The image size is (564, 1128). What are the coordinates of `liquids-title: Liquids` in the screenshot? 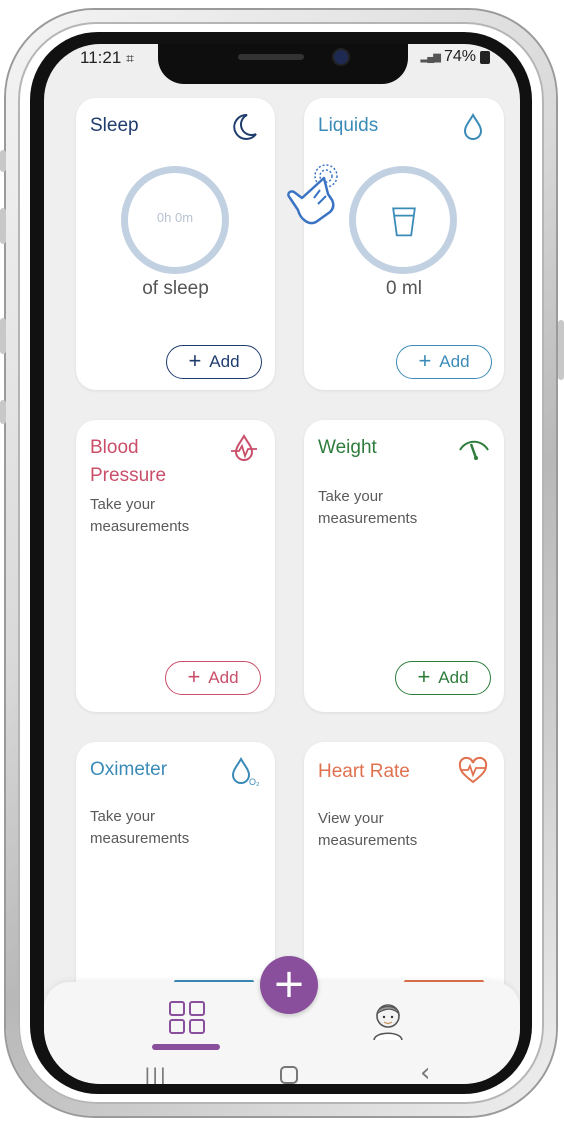 It's located at (348, 125).